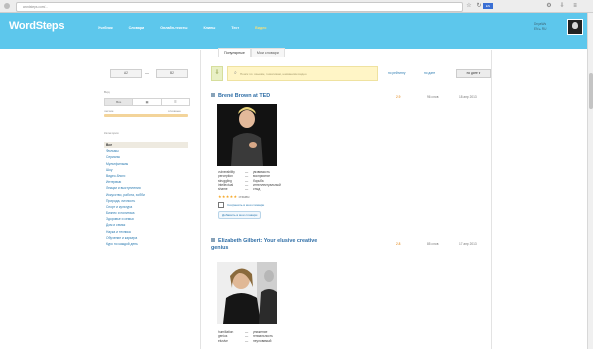  Describe the element at coordinates (146, 244) in the screenshot. I see `category-item: Курс по каждой день` at that location.